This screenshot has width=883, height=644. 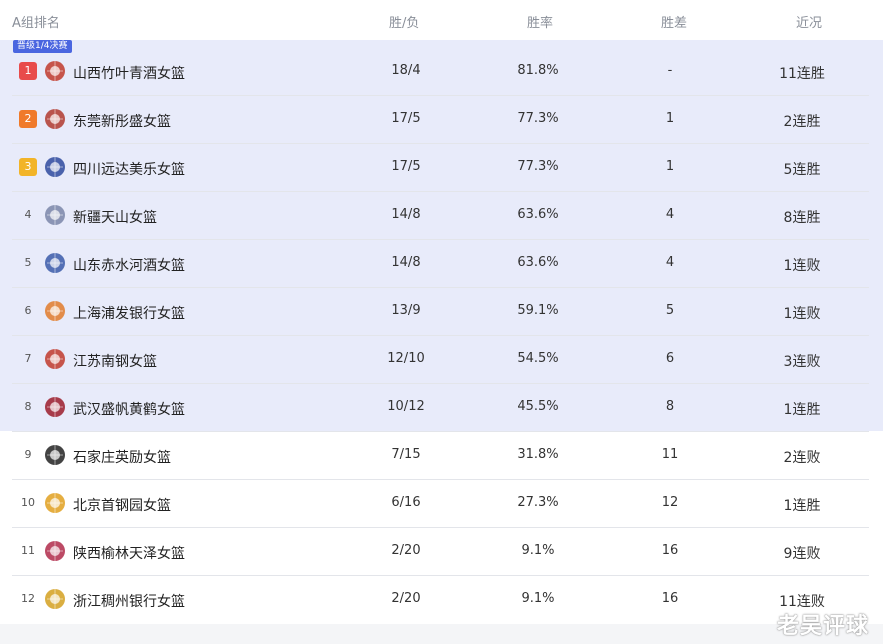 What do you see at coordinates (441, 312) in the screenshot?
I see `table-row: 6 上海浦发银行女篮 13/9 59.1% 5 1连败` at bounding box center [441, 312].